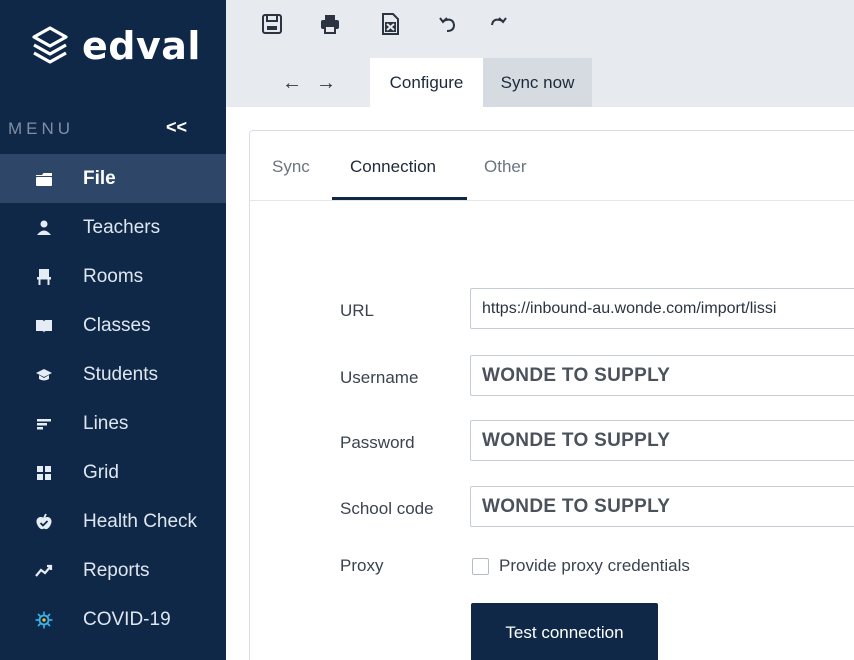  I want to click on collapse-menu-button: <<, so click(176, 127).